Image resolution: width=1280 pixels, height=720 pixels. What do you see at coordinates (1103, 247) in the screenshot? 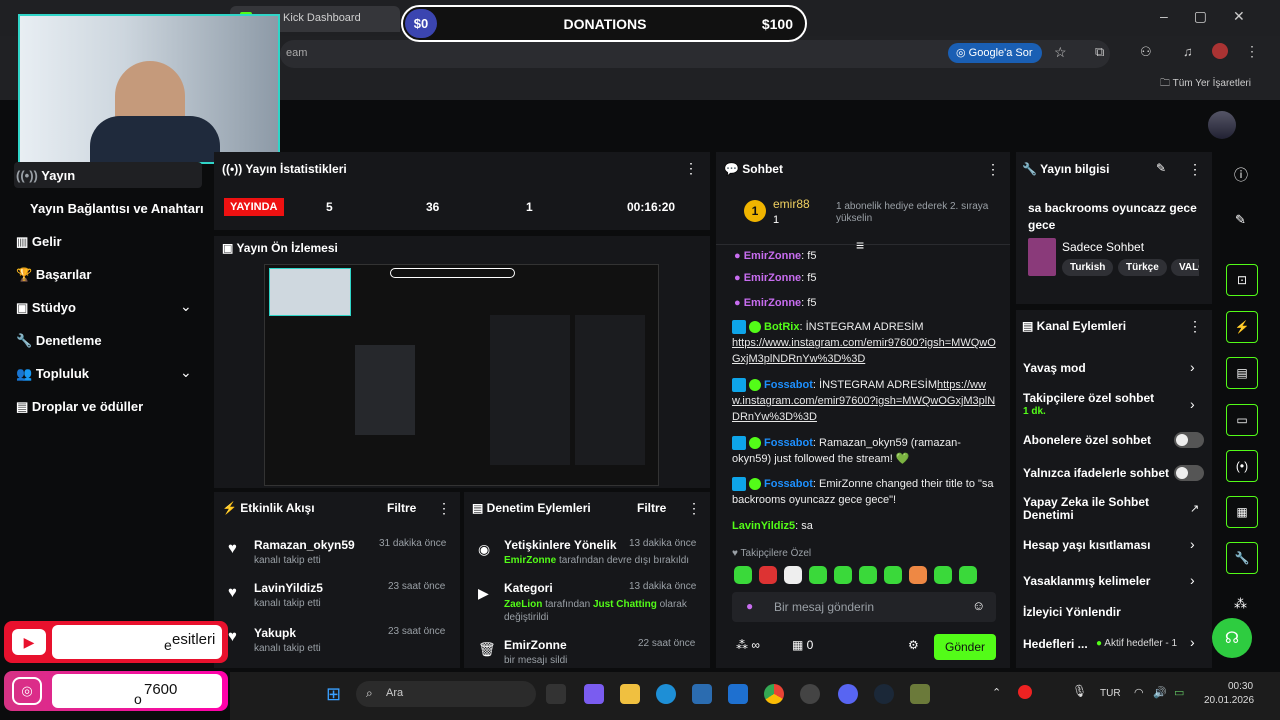
I see `category-name: Sadece Sohbet` at bounding box center [1103, 247].